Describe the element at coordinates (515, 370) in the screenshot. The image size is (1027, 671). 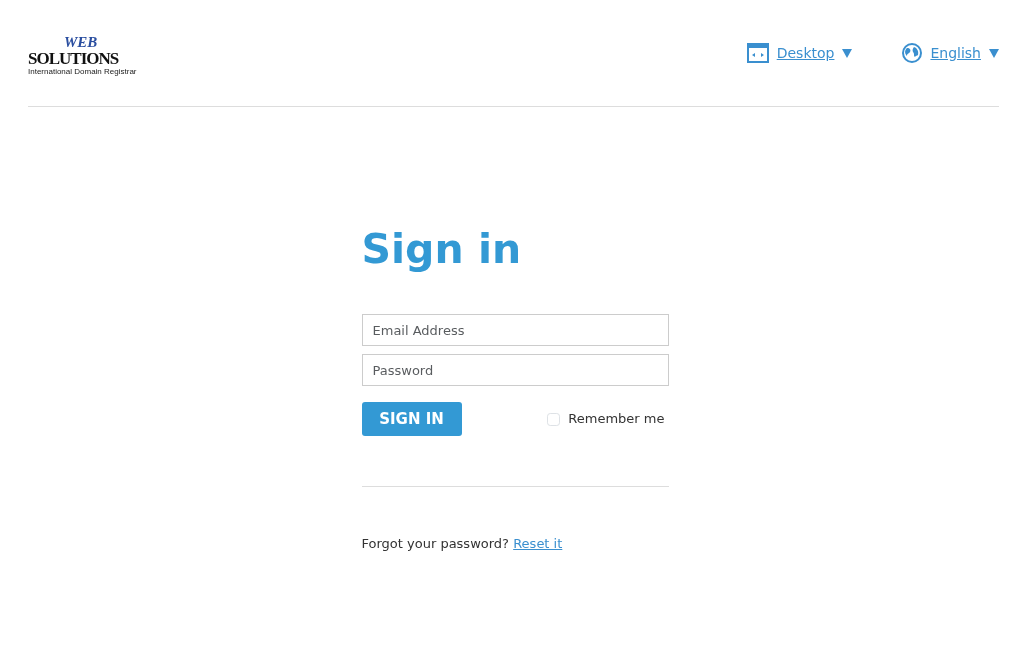
I see `password-field: Password` at that location.